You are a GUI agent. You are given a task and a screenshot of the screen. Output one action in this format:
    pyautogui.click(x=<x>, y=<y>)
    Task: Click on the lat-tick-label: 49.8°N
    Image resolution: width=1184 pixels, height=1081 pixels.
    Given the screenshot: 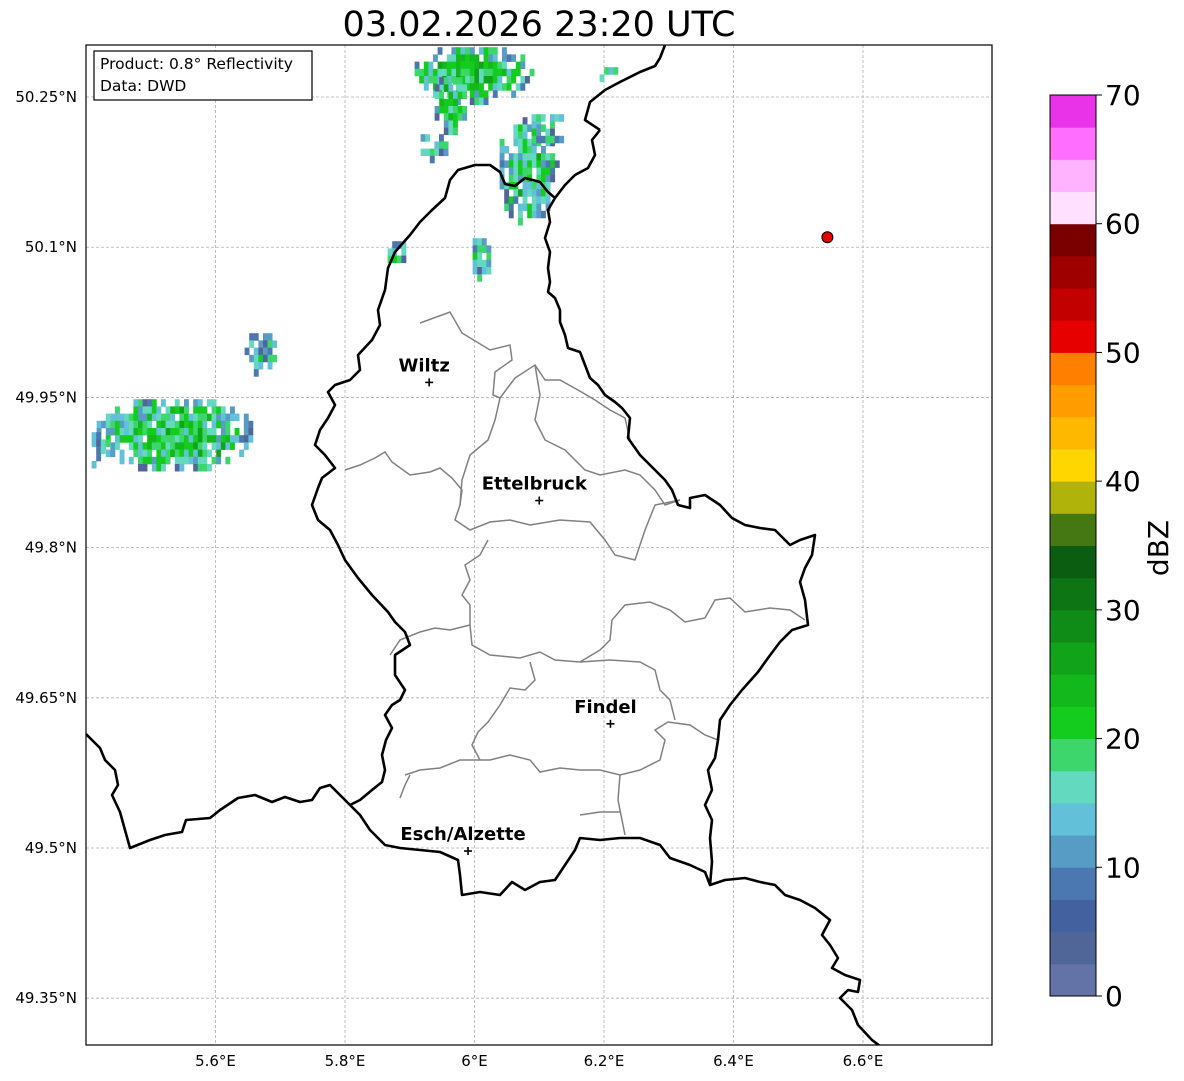 What is the action you would take?
    pyautogui.click(x=51, y=548)
    